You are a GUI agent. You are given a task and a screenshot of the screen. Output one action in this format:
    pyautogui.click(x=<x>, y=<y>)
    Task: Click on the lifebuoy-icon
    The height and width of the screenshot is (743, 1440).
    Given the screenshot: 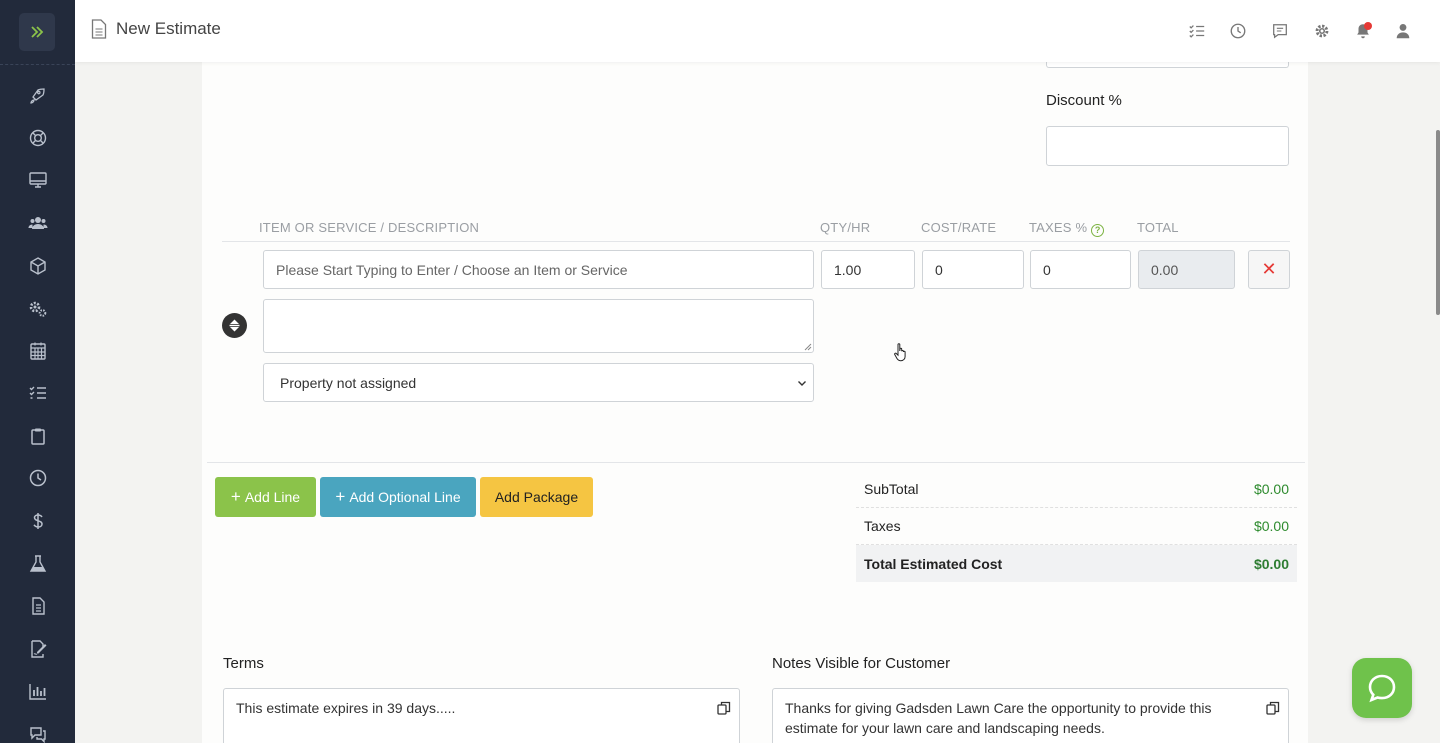 What is the action you would take?
    pyautogui.click(x=38, y=138)
    